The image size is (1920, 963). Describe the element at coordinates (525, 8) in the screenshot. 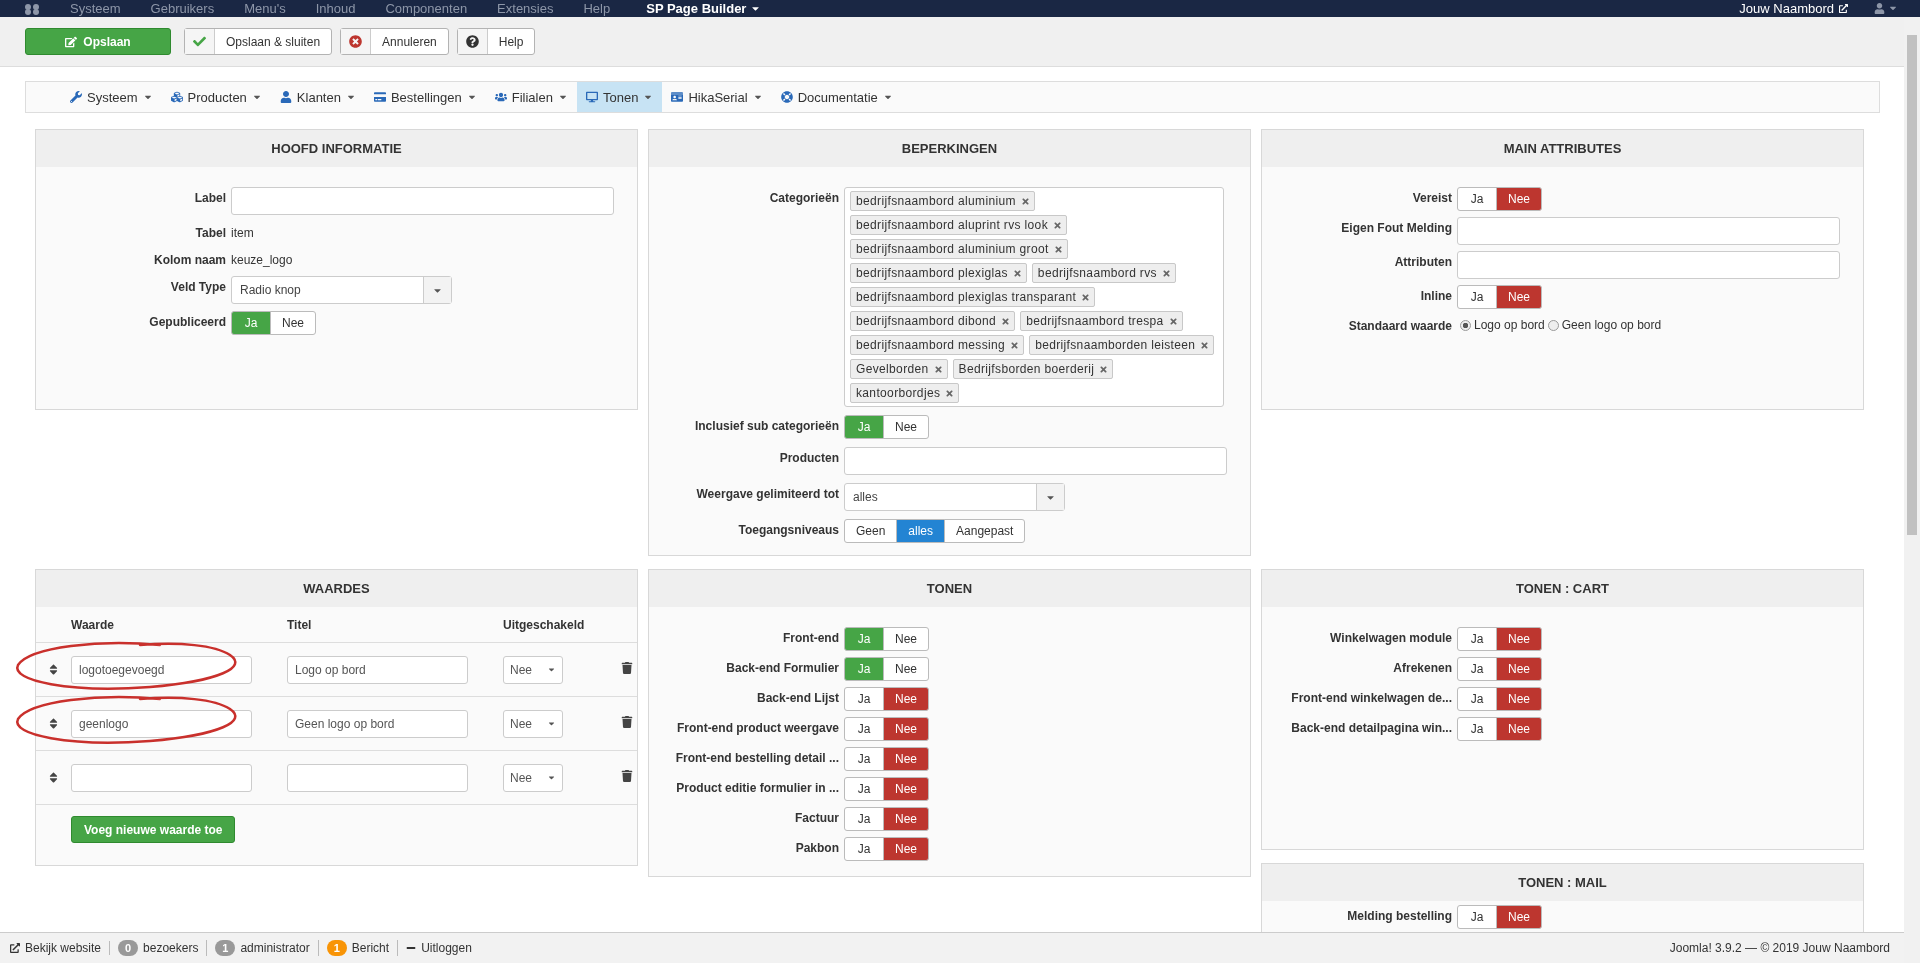

I see `top-menu-item: Extensies` at that location.